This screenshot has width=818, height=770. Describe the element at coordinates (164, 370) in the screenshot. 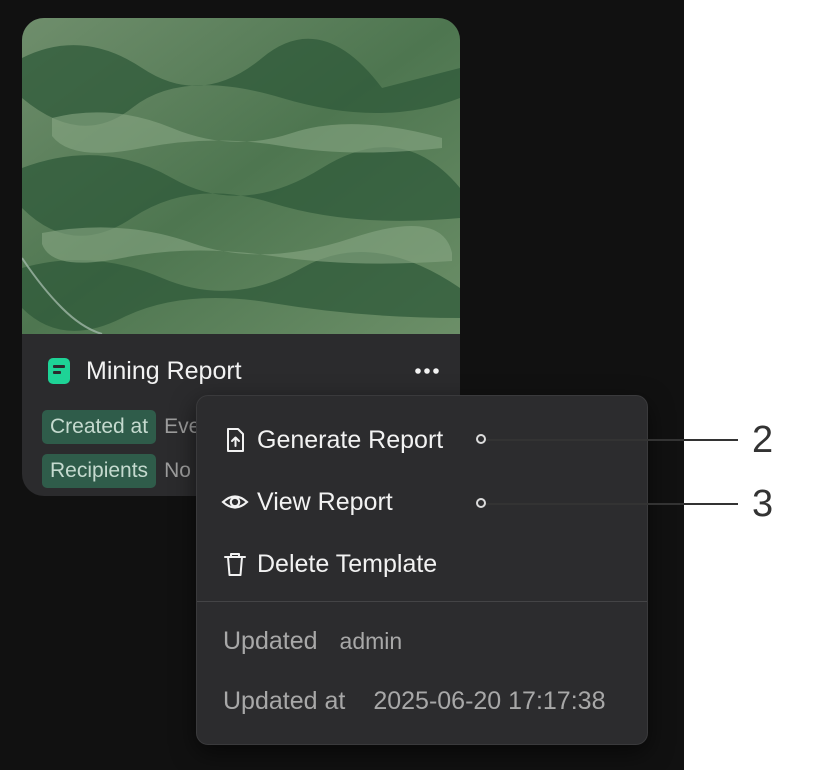

I see `card-title: Mining Report` at that location.